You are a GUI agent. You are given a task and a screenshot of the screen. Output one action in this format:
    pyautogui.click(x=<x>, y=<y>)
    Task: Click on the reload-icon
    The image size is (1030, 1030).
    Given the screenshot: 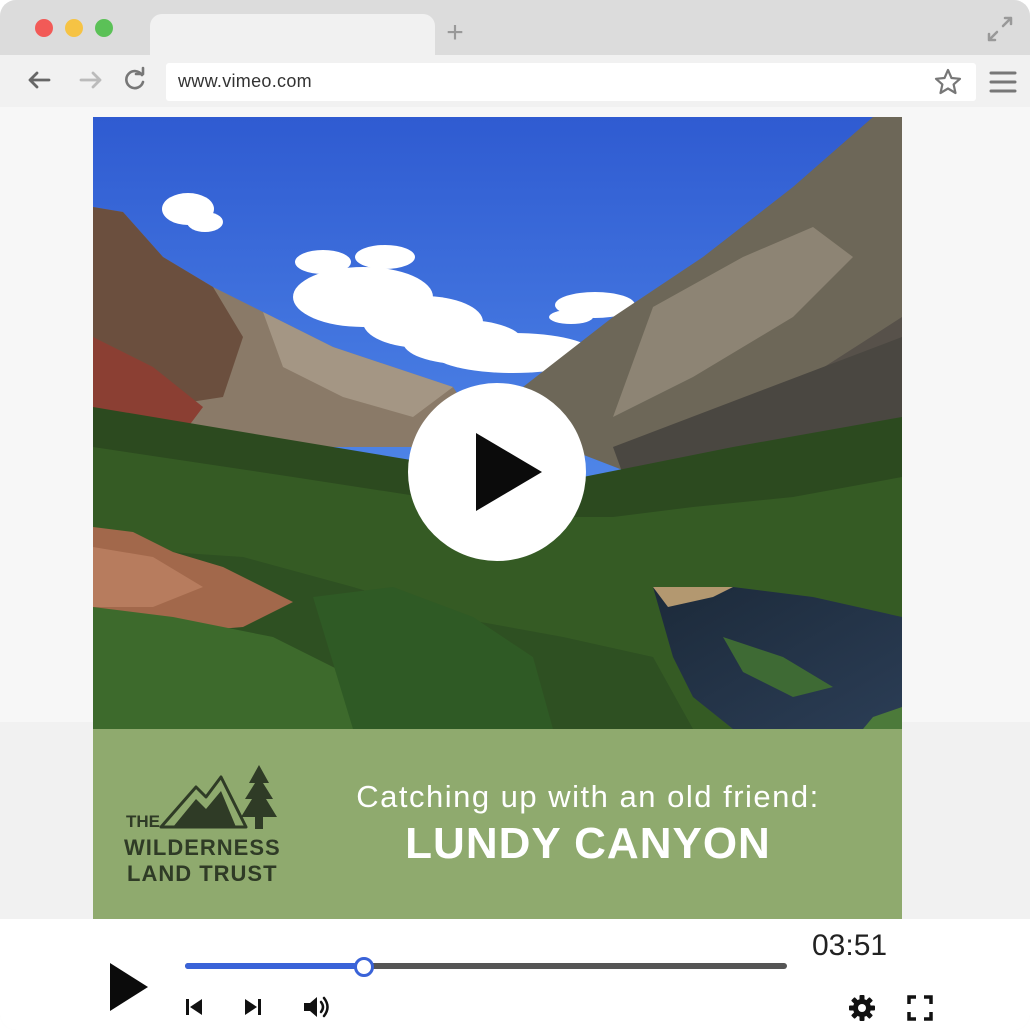 What is the action you would take?
    pyautogui.click(x=135, y=78)
    